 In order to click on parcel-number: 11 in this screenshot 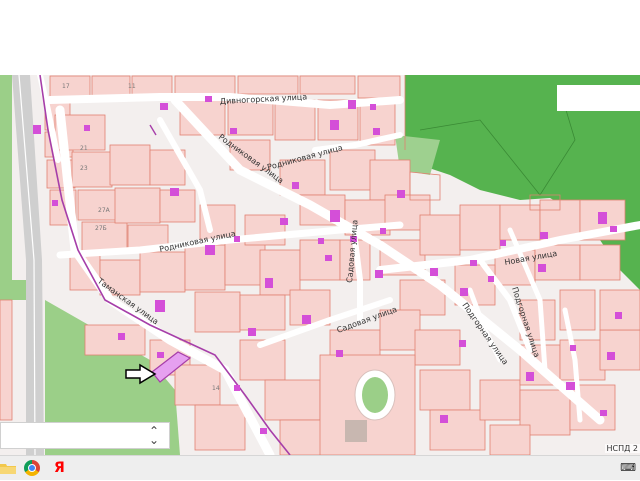, I will do `click(132, 86)`.